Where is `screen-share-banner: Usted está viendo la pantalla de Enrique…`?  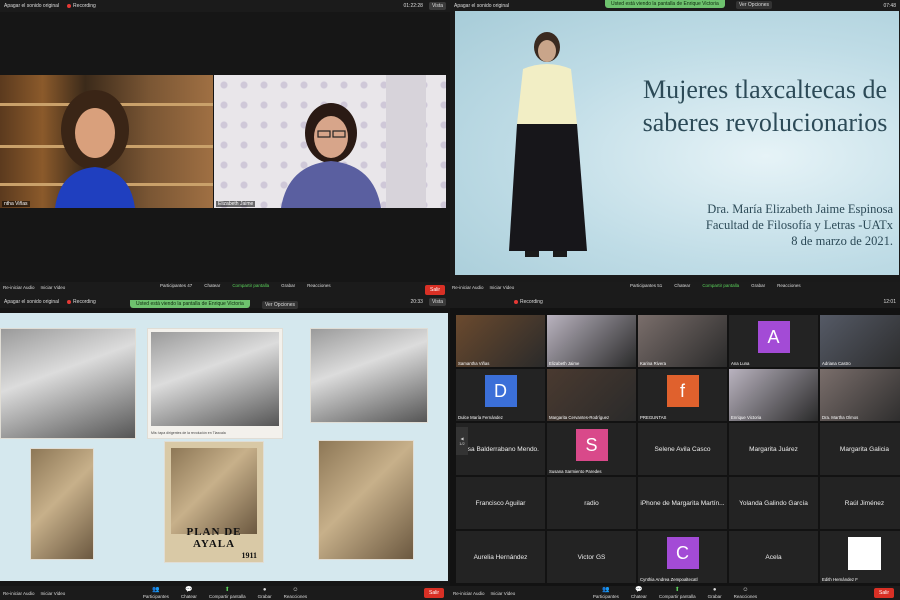 screen-share-banner: Usted está viendo la pantalla de Enrique… is located at coordinates (665, 4).